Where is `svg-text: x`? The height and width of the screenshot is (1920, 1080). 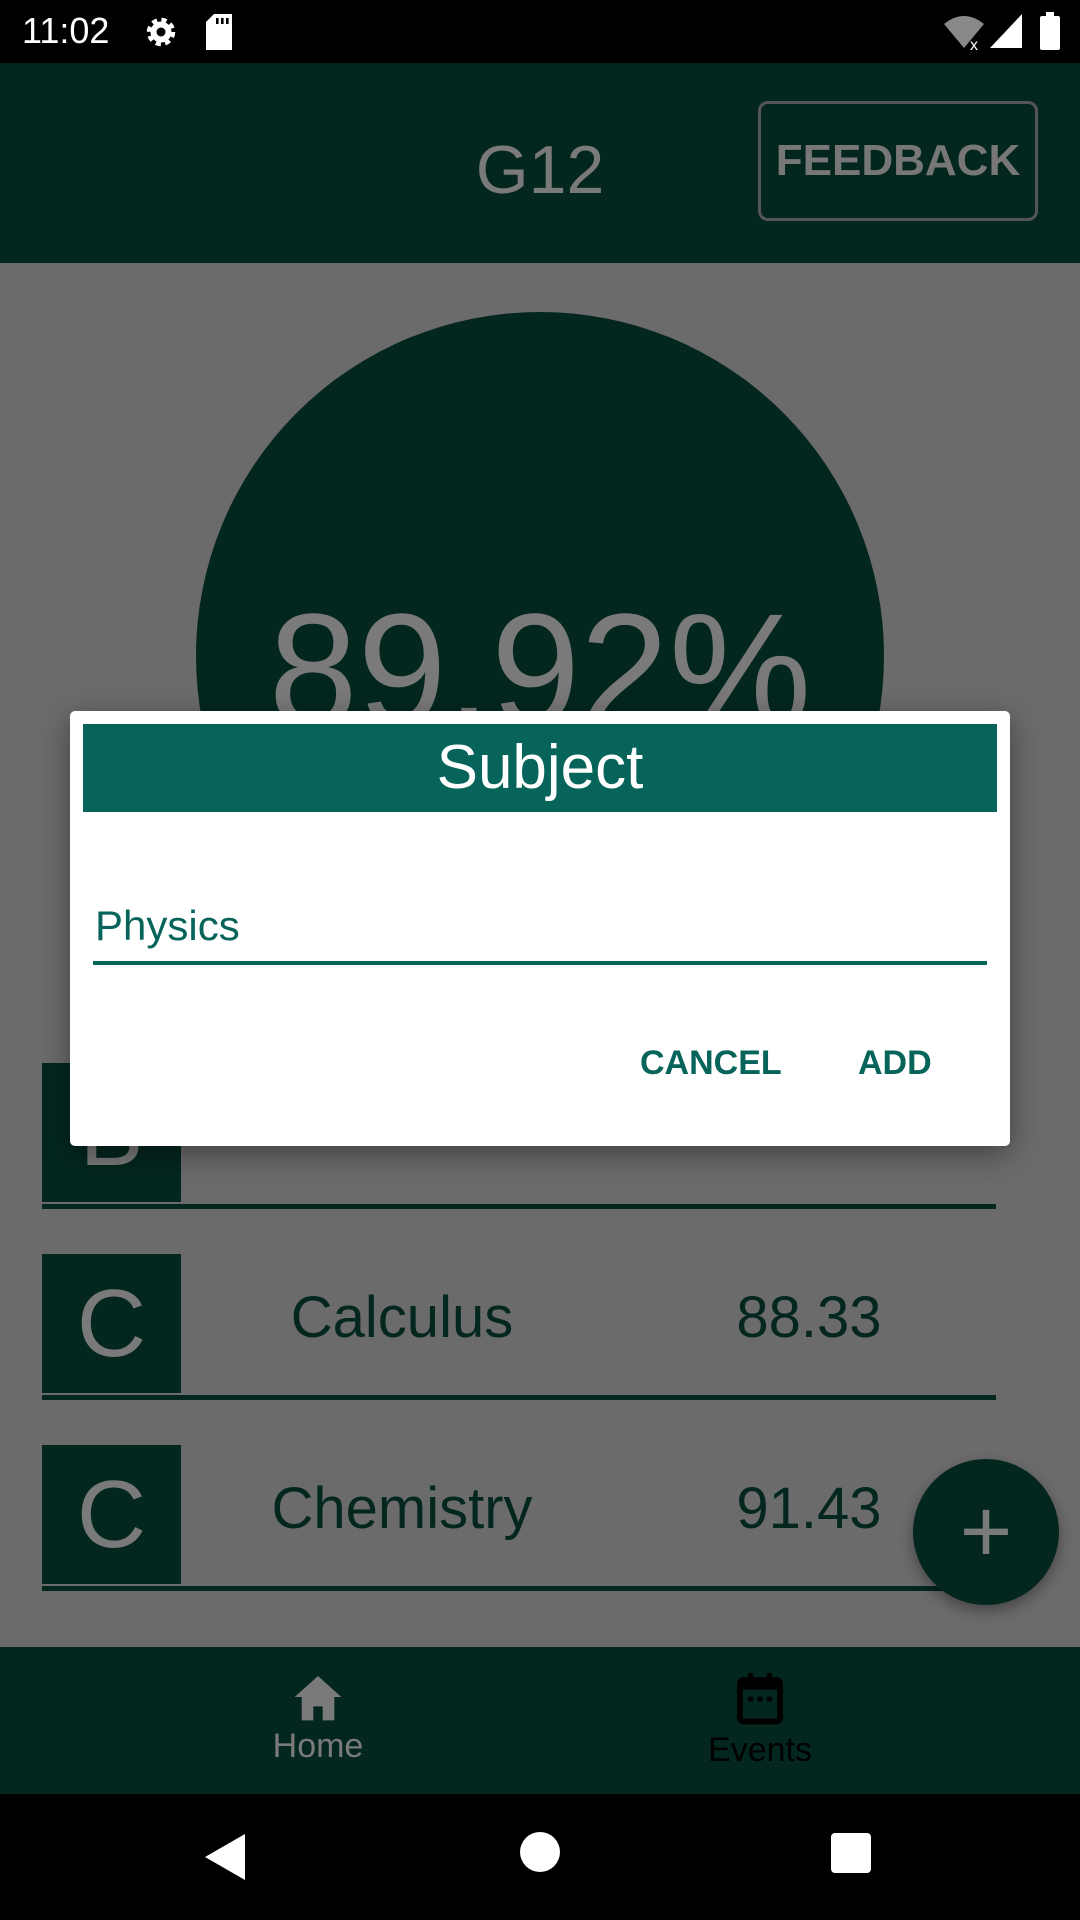
svg-text: x is located at coordinates (974, 43).